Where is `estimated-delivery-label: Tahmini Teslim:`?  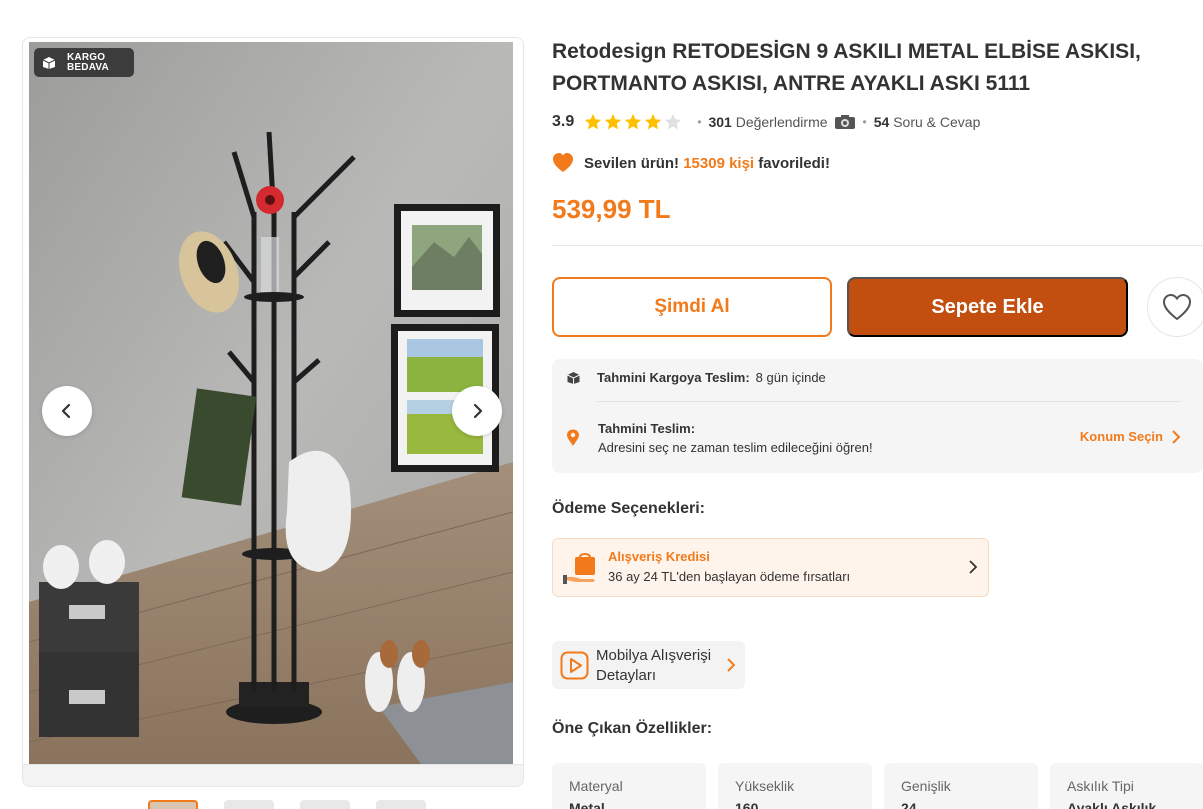
estimated-delivery-label: Tahmini Teslim: is located at coordinates (647, 428).